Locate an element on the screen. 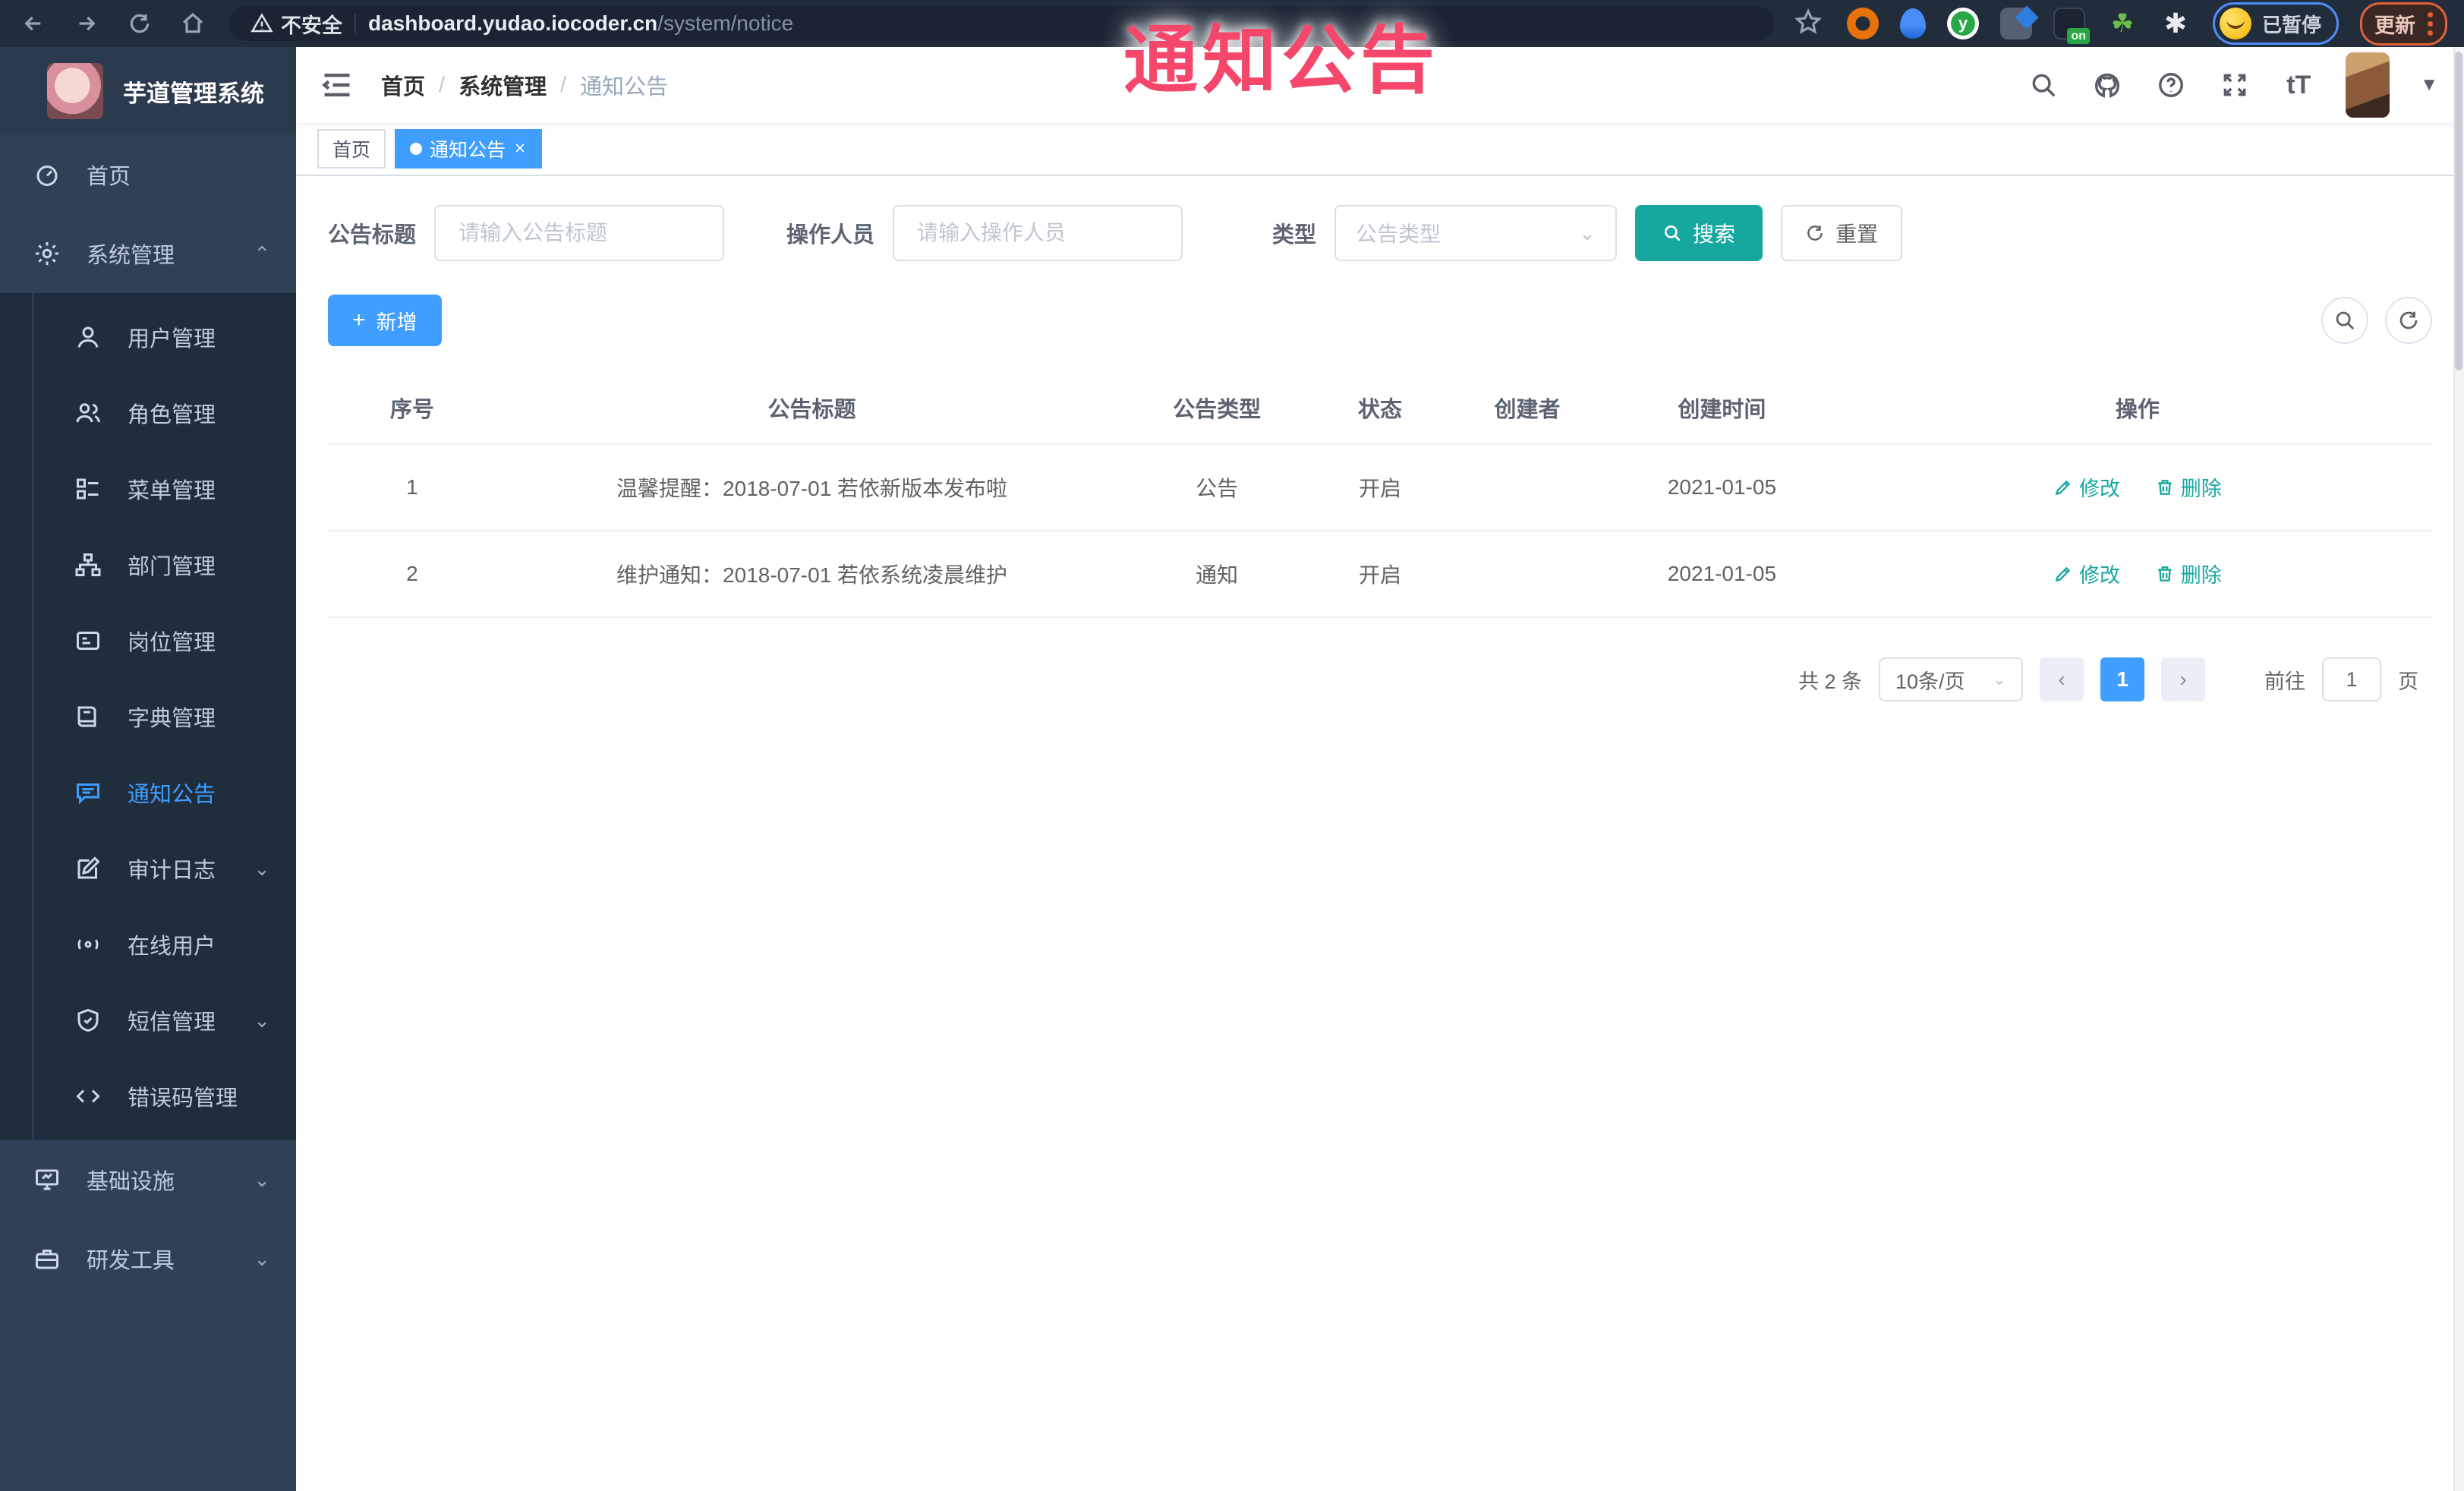  next-page-button: › is located at coordinates (2183, 679).